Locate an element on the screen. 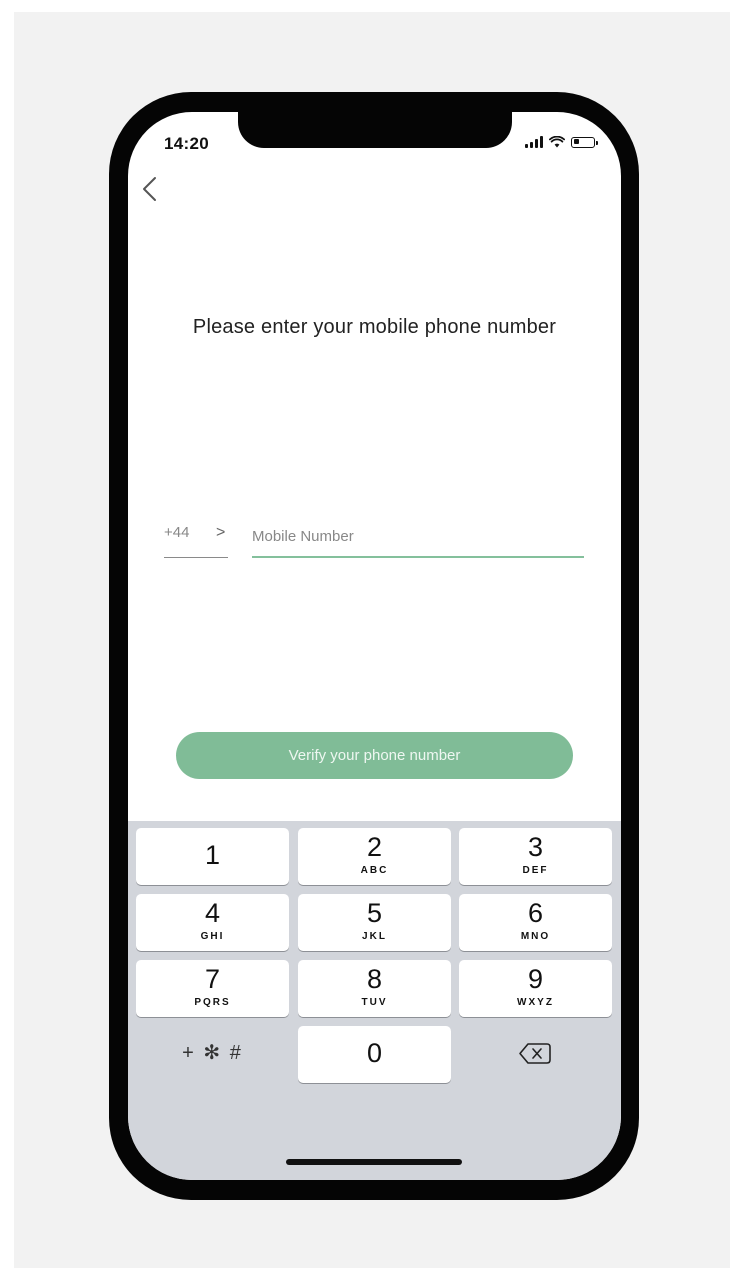 Image resolution: width=731 pixels, height=1269 pixels. key-digit: 9 is located at coordinates (535, 979).